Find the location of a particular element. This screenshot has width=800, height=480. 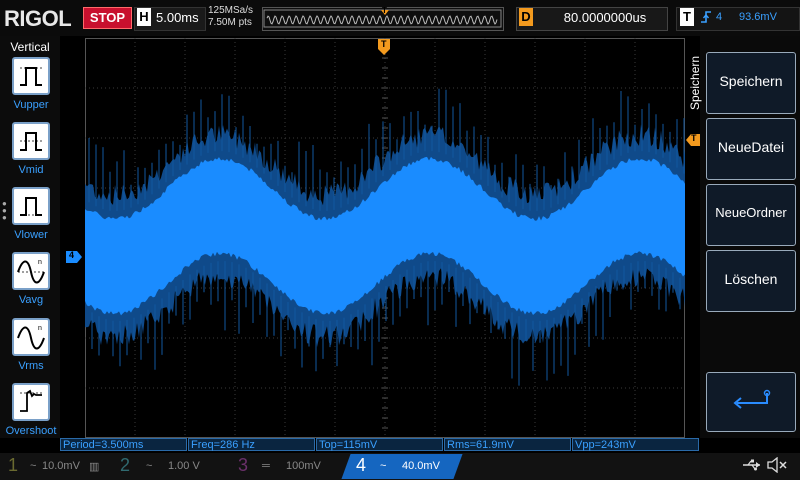

vavg-button: n is located at coordinates (31, 271).